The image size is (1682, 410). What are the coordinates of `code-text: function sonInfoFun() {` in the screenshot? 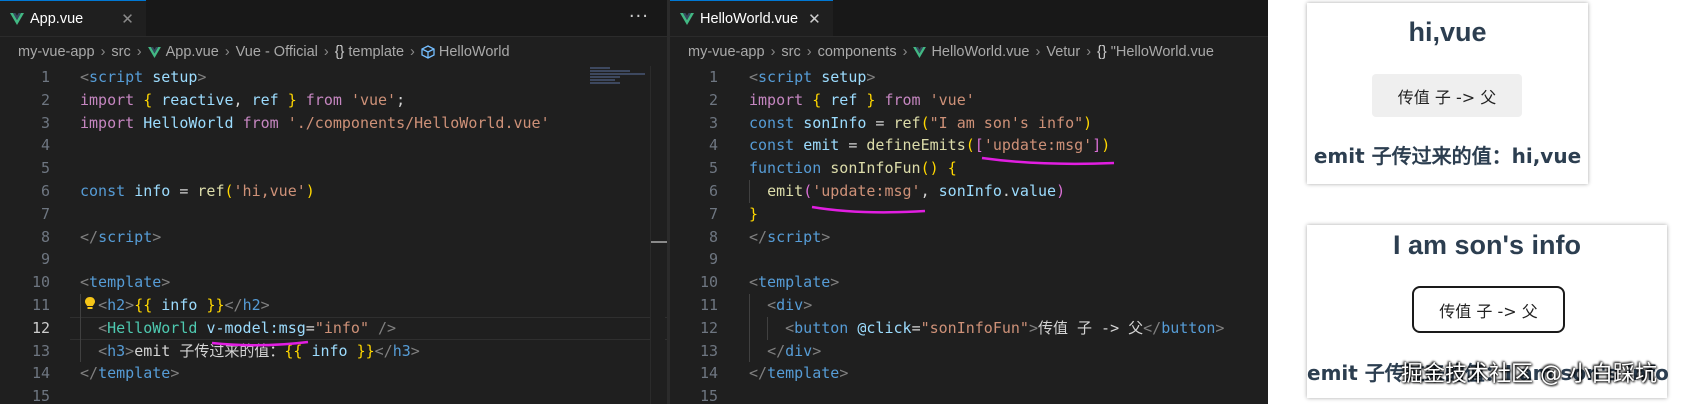 It's located at (853, 168).